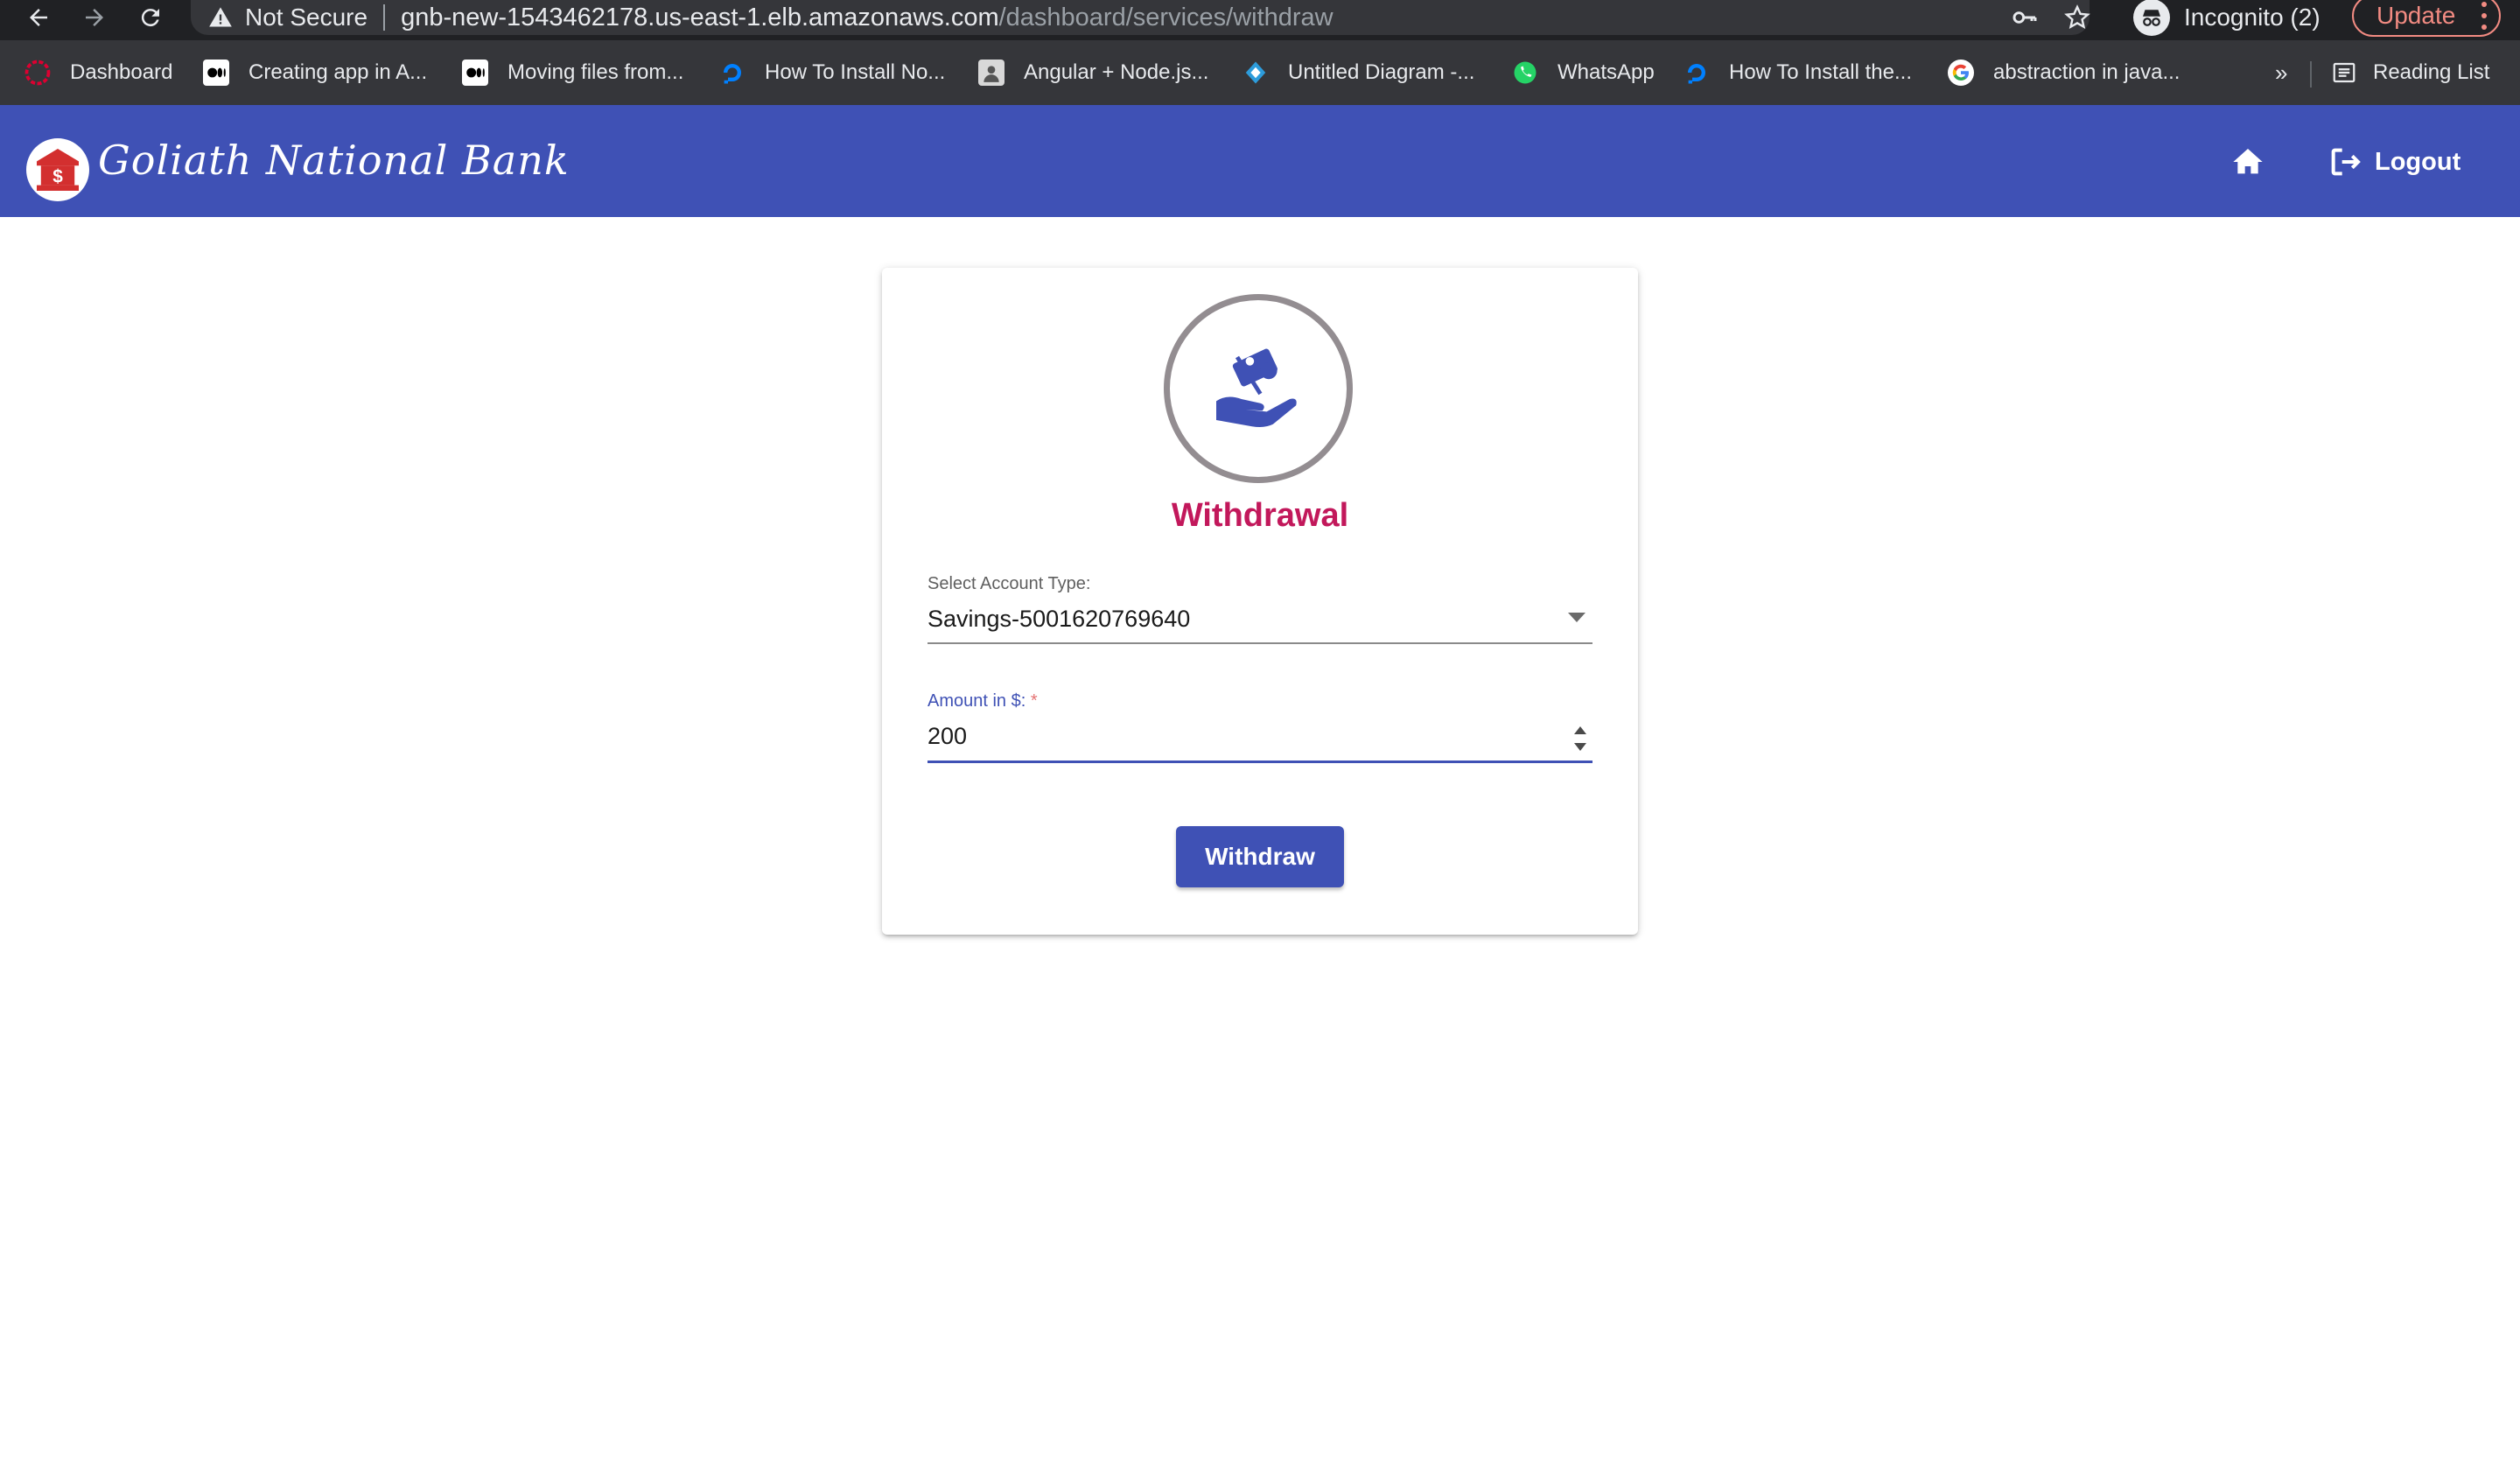 Image resolution: width=2520 pixels, height=1479 pixels. Describe the element at coordinates (2344, 72) in the screenshot. I see `reading-list-icon` at that location.